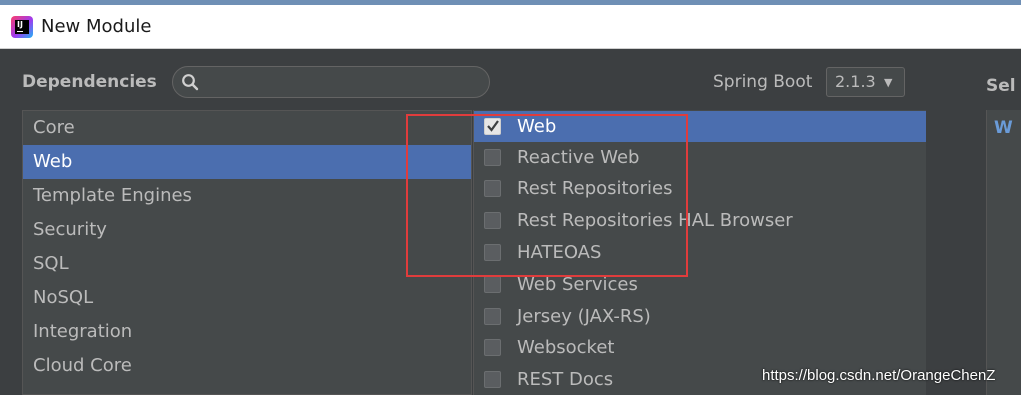 The height and width of the screenshot is (395, 1021). What do you see at coordinates (510, 27) in the screenshot?
I see `title-bar: IJ New Module` at bounding box center [510, 27].